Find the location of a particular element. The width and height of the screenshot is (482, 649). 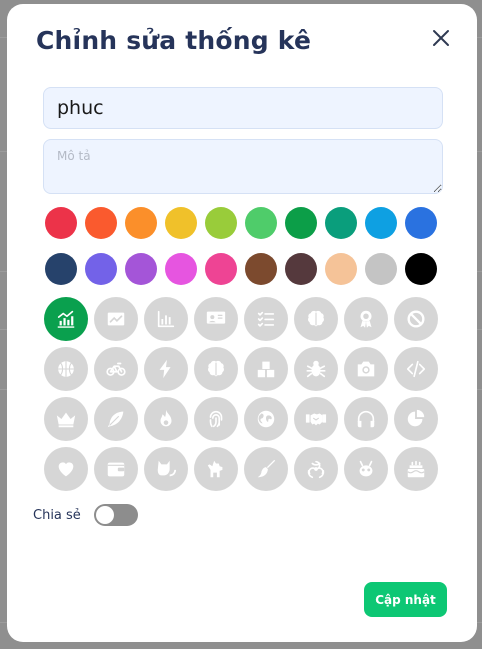

alien-icon is located at coordinates (366, 468).